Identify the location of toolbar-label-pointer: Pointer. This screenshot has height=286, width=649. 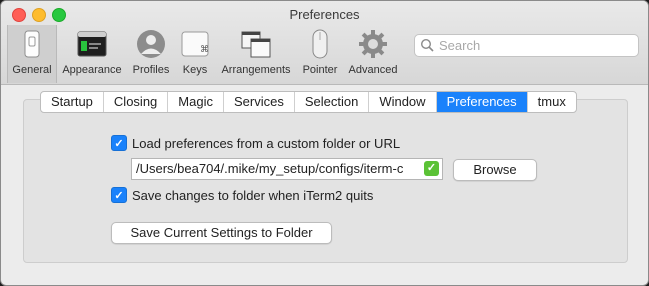
(320, 70).